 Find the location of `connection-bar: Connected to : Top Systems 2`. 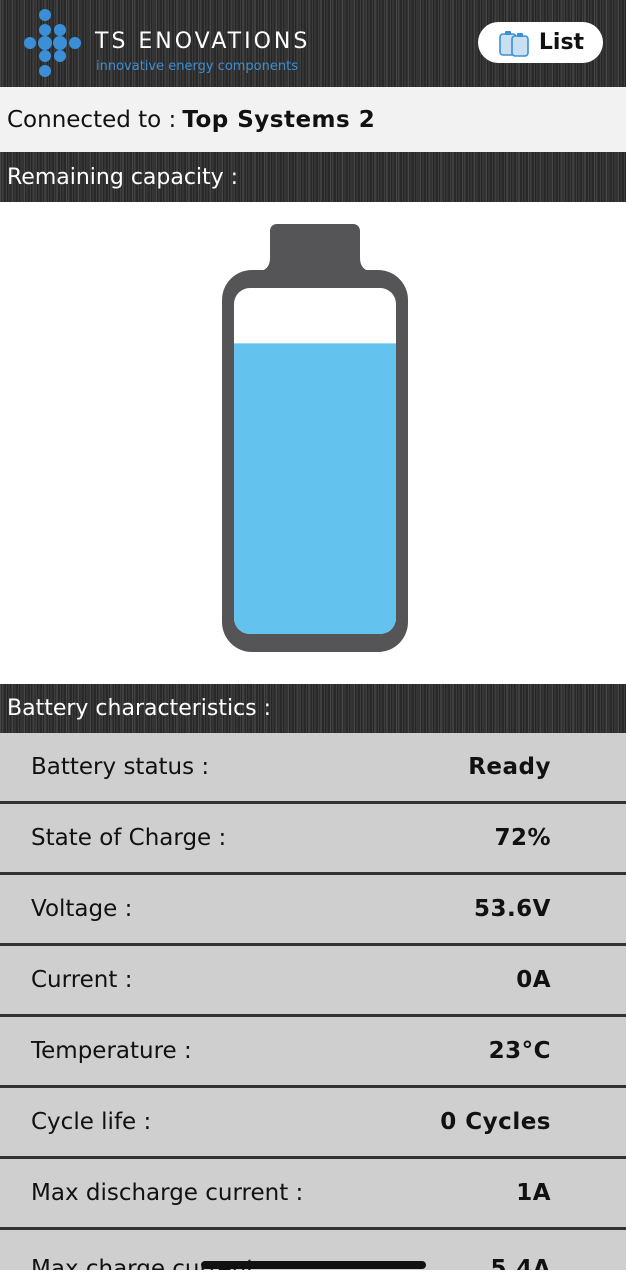

connection-bar: Connected to : Top Systems 2 is located at coordinates (313, 119).